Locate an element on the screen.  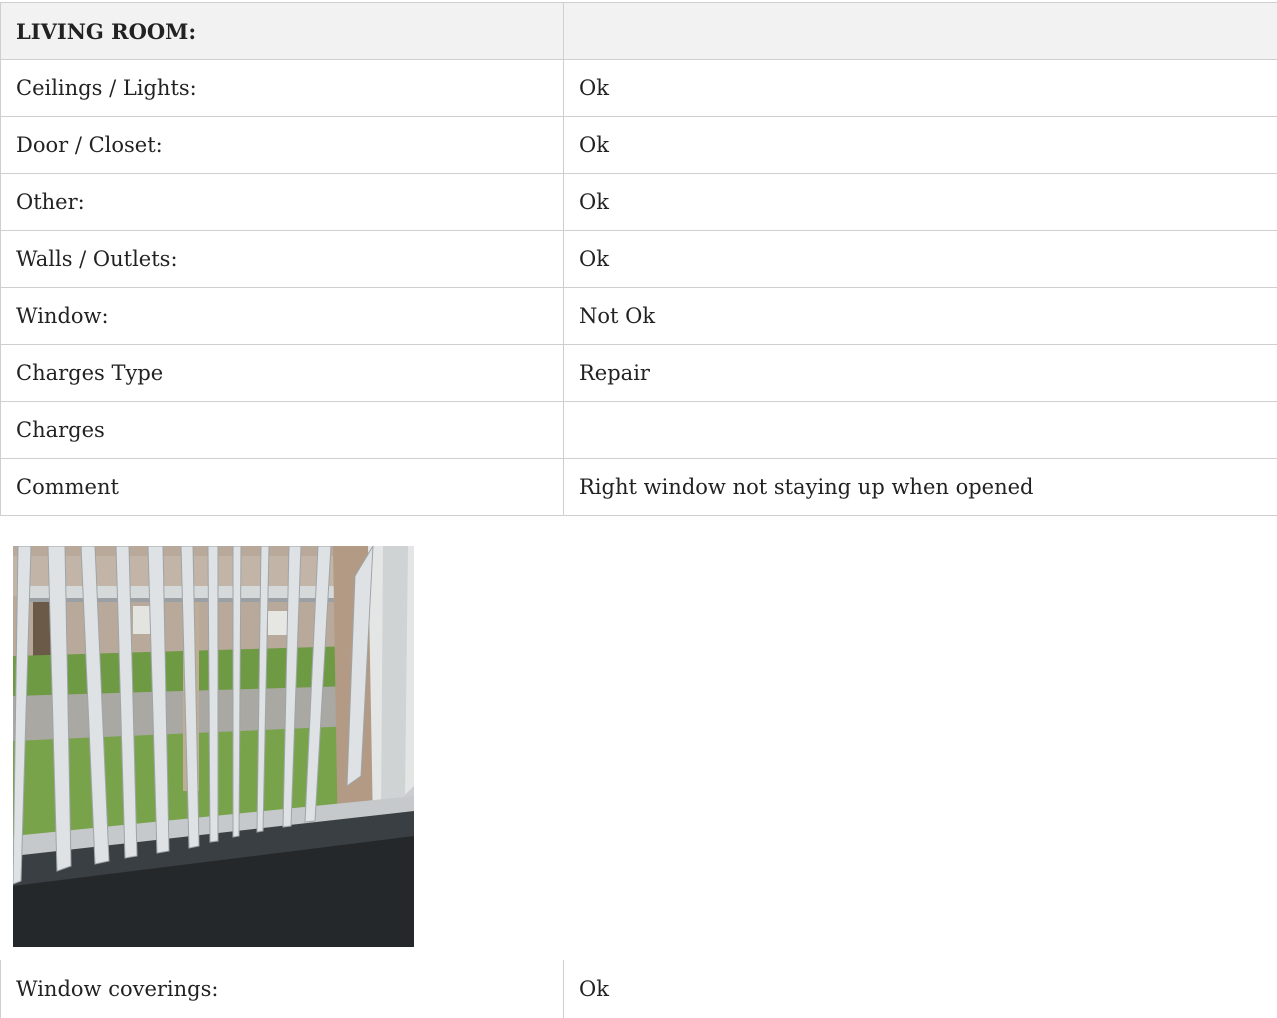
row-value: Right window not staying up when opened is located at coordinates (920, 487).